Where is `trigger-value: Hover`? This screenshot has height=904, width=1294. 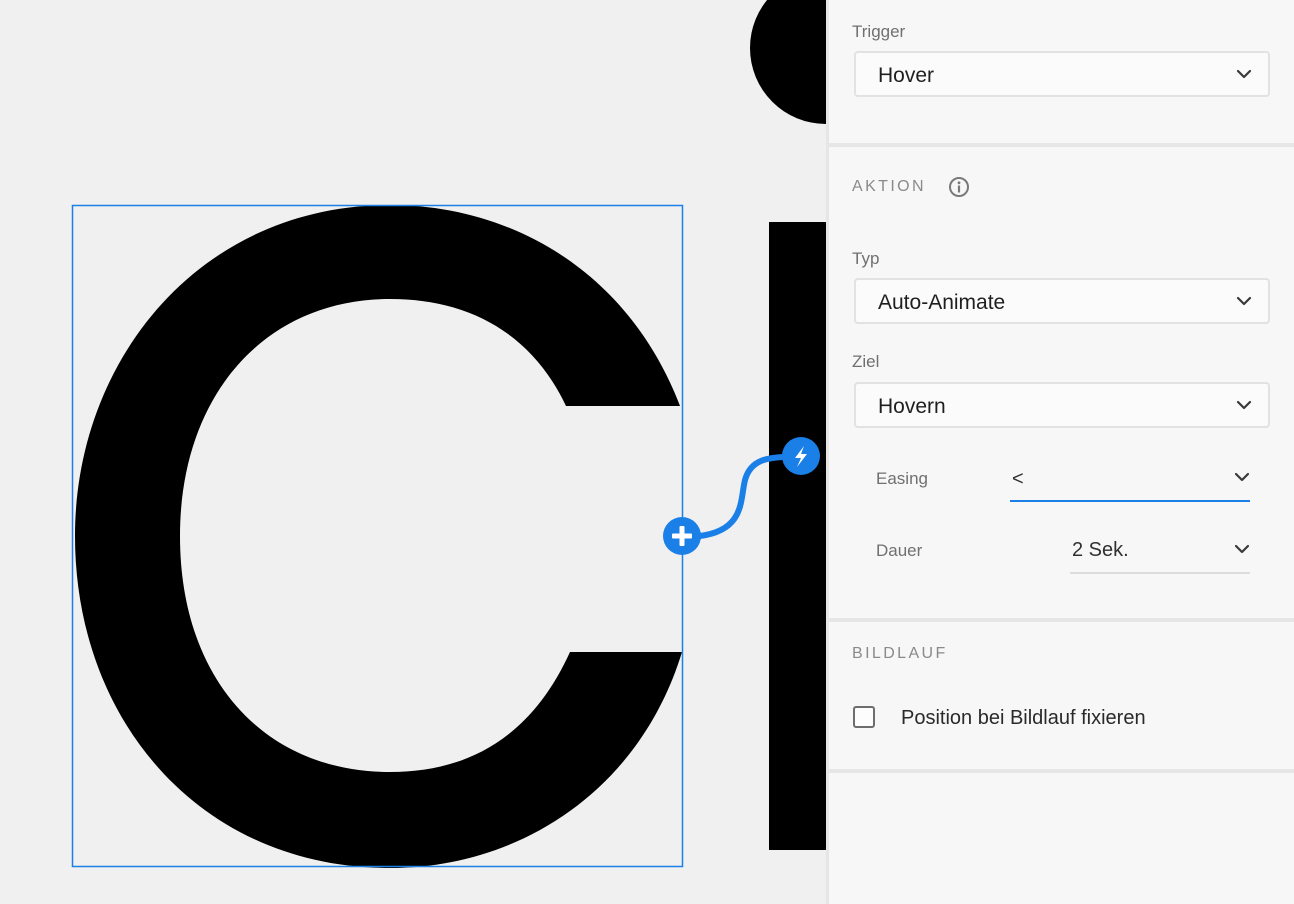 trigger-value: Hover is located at coordinates (906, 75).